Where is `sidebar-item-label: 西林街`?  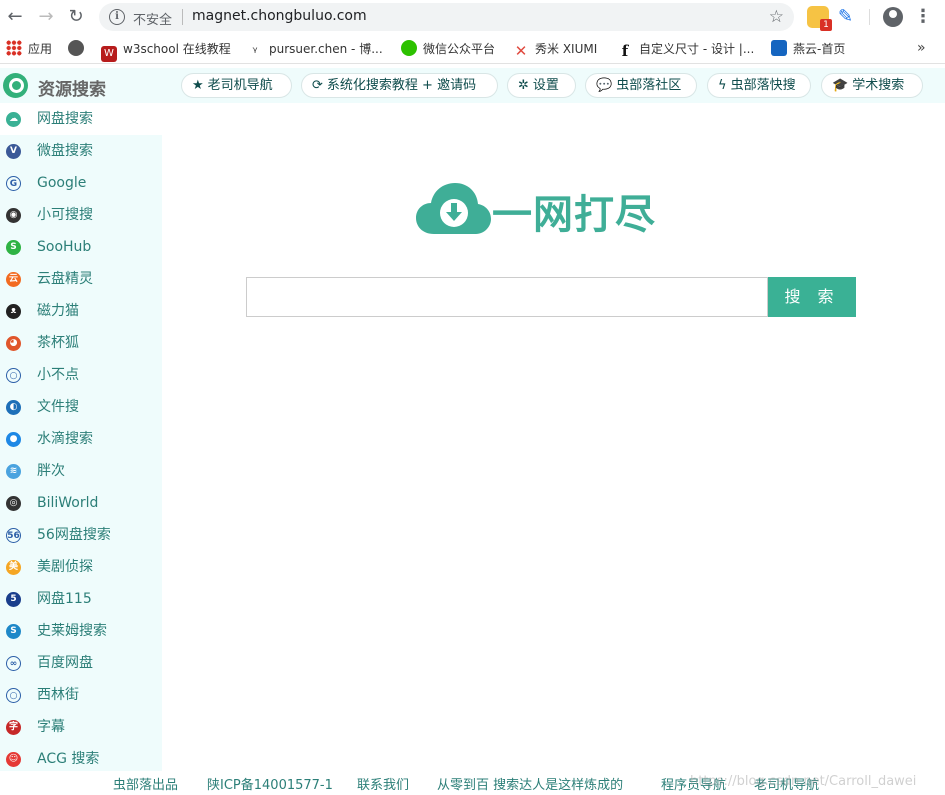
sidebar-item-label: 西林街 is located at coordinates (58, 695).